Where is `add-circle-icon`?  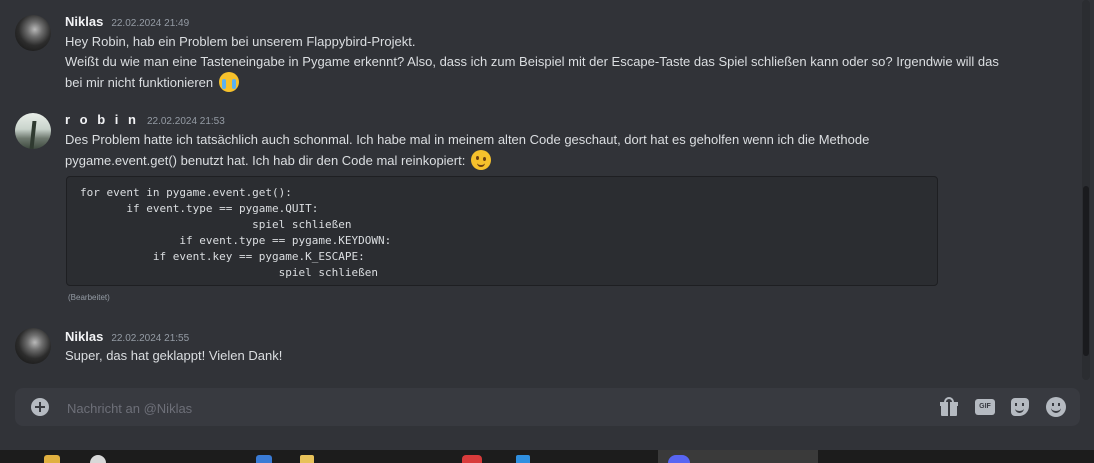 add-circle-icon is located at coordinates (40, 407).